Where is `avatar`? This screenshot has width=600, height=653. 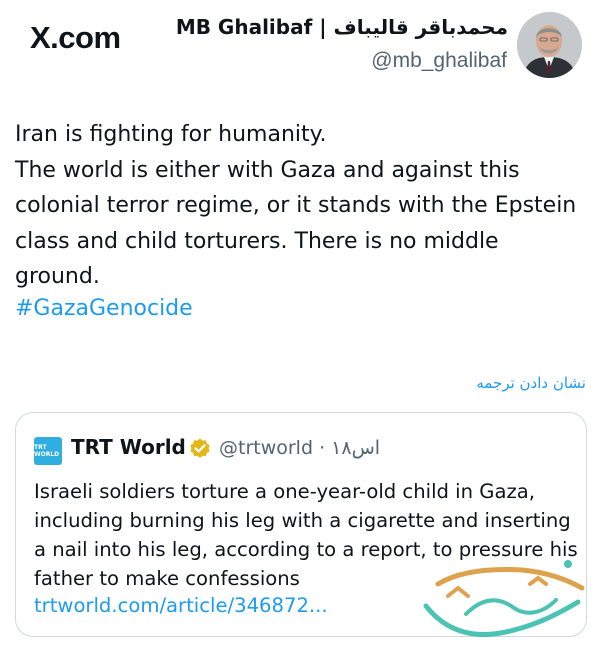 avatar is located at coordinates (549, 45).